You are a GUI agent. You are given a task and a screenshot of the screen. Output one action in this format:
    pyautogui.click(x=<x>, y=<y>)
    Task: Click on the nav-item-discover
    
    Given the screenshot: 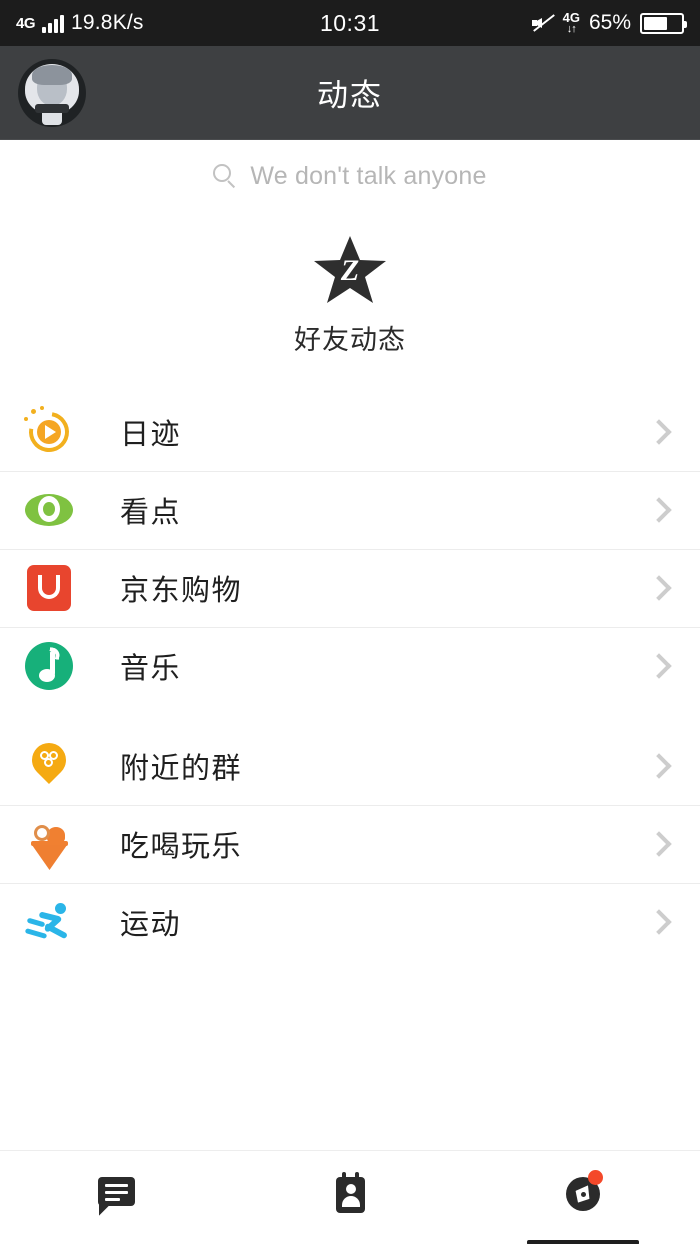 What is the action you would take?
    pyautogui.click(x=583, y=1197)
    